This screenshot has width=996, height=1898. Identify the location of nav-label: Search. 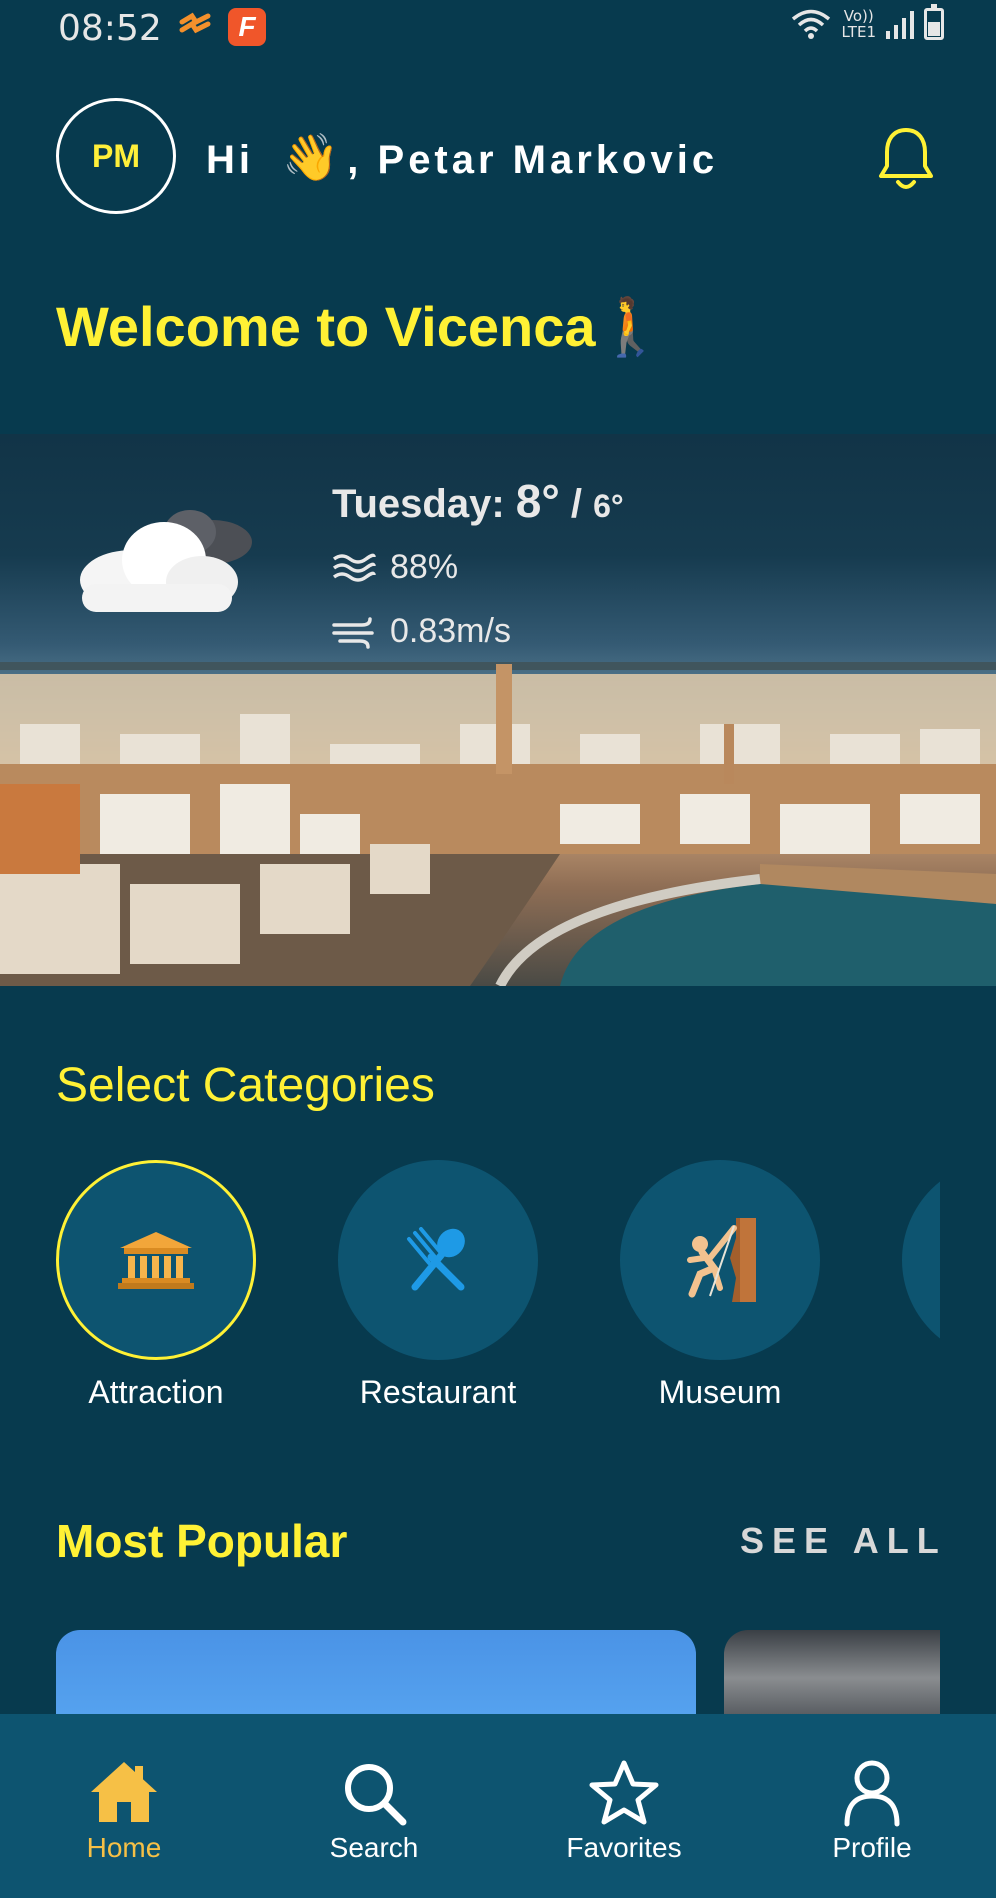
(374, 1847).